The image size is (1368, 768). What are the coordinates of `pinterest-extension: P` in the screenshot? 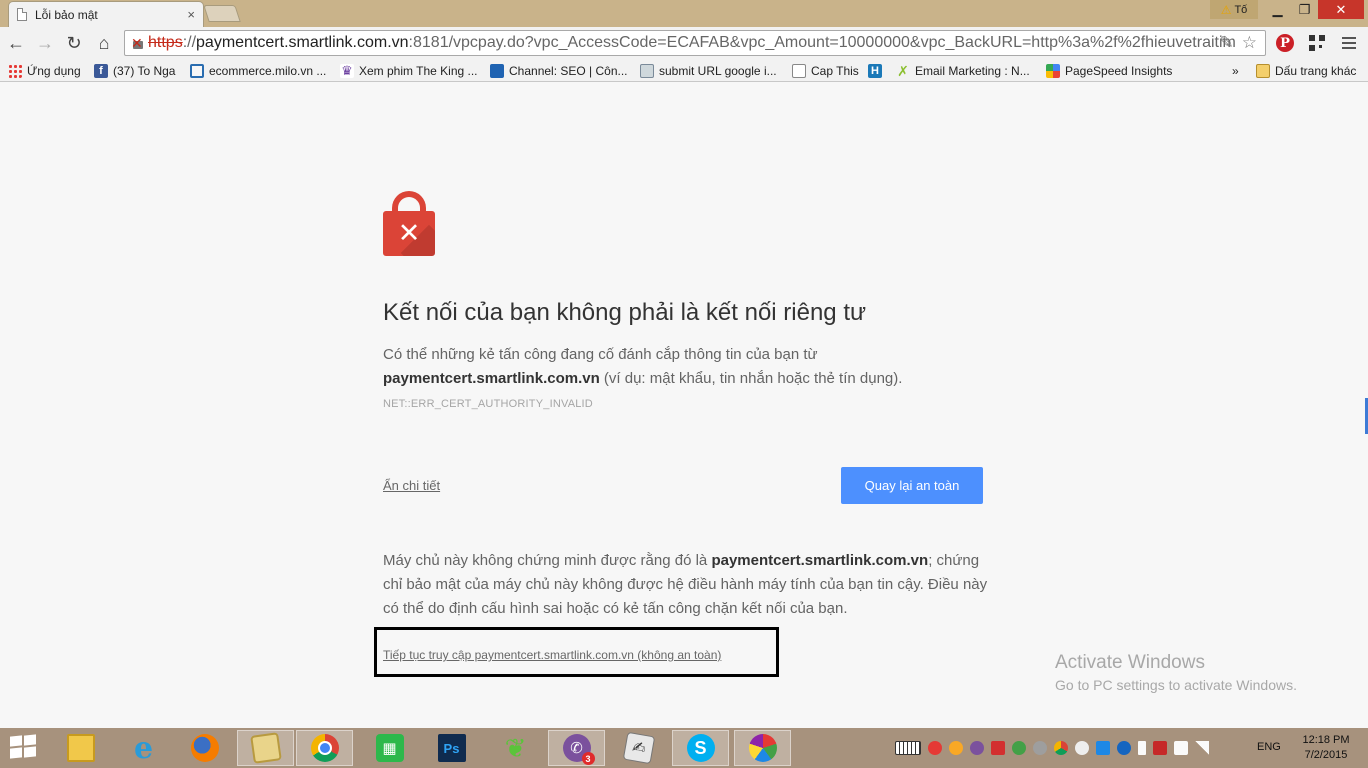 It's located at (1285, 43).